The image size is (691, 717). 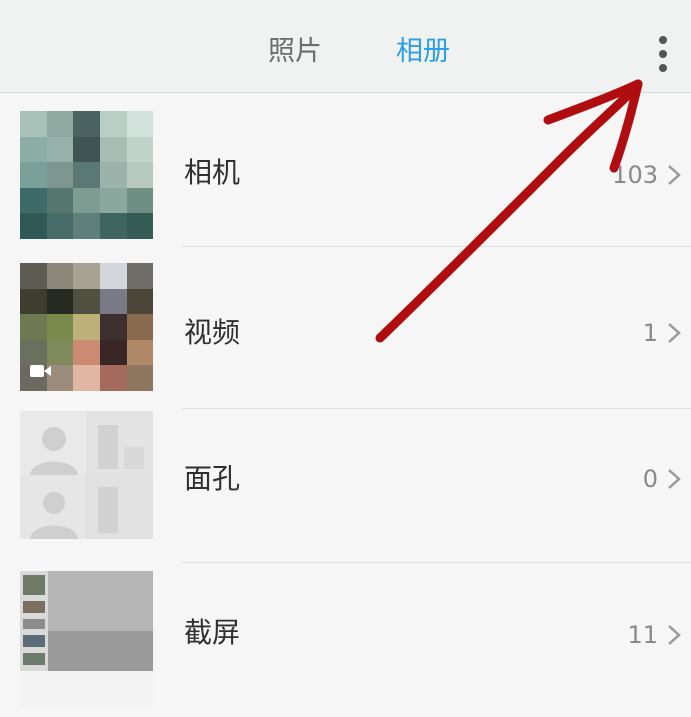 What do you see at coordinates (650, 333) in the screenshot?
I see `album-count: 1` at bounding box center [650, 333].